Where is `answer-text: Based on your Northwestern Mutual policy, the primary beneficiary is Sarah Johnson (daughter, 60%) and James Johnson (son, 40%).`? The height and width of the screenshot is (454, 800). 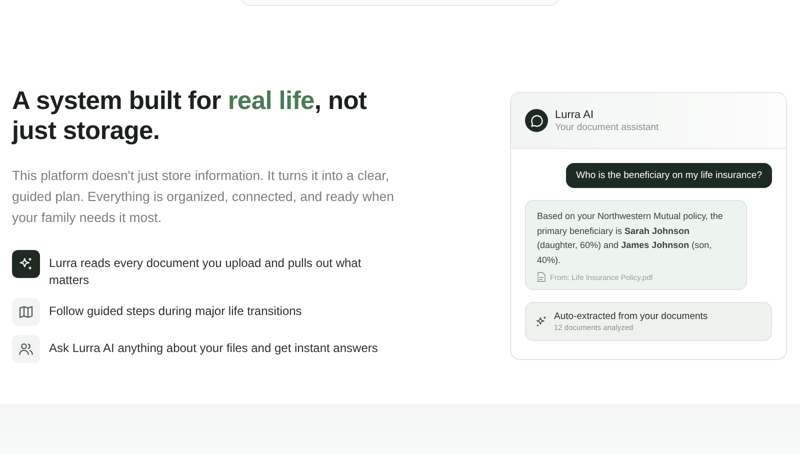 answer-text: Based on your Northwestern Mutual policy, the primary beneficiary is Sarah Johnson (daughter, 60%) and James Johnson (son, 40%). is located at coordinates (630, 238).